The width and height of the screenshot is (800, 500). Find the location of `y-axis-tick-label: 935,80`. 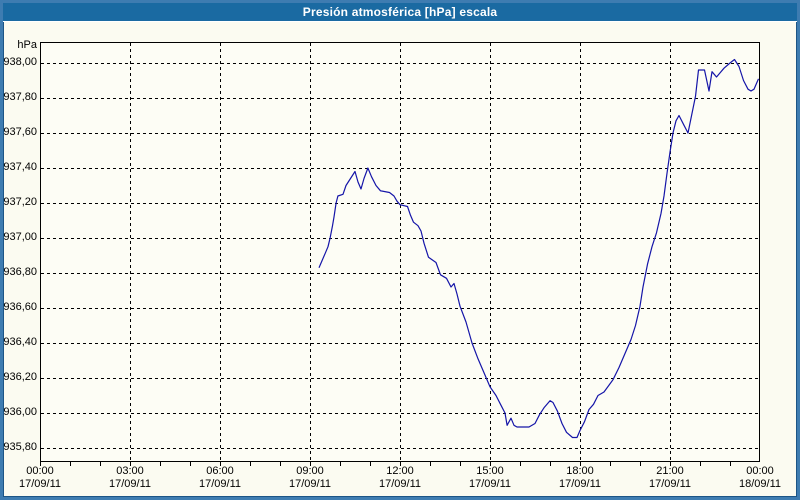

y-axis-tick-label: 935,80 is located at coordinates (20, 447).